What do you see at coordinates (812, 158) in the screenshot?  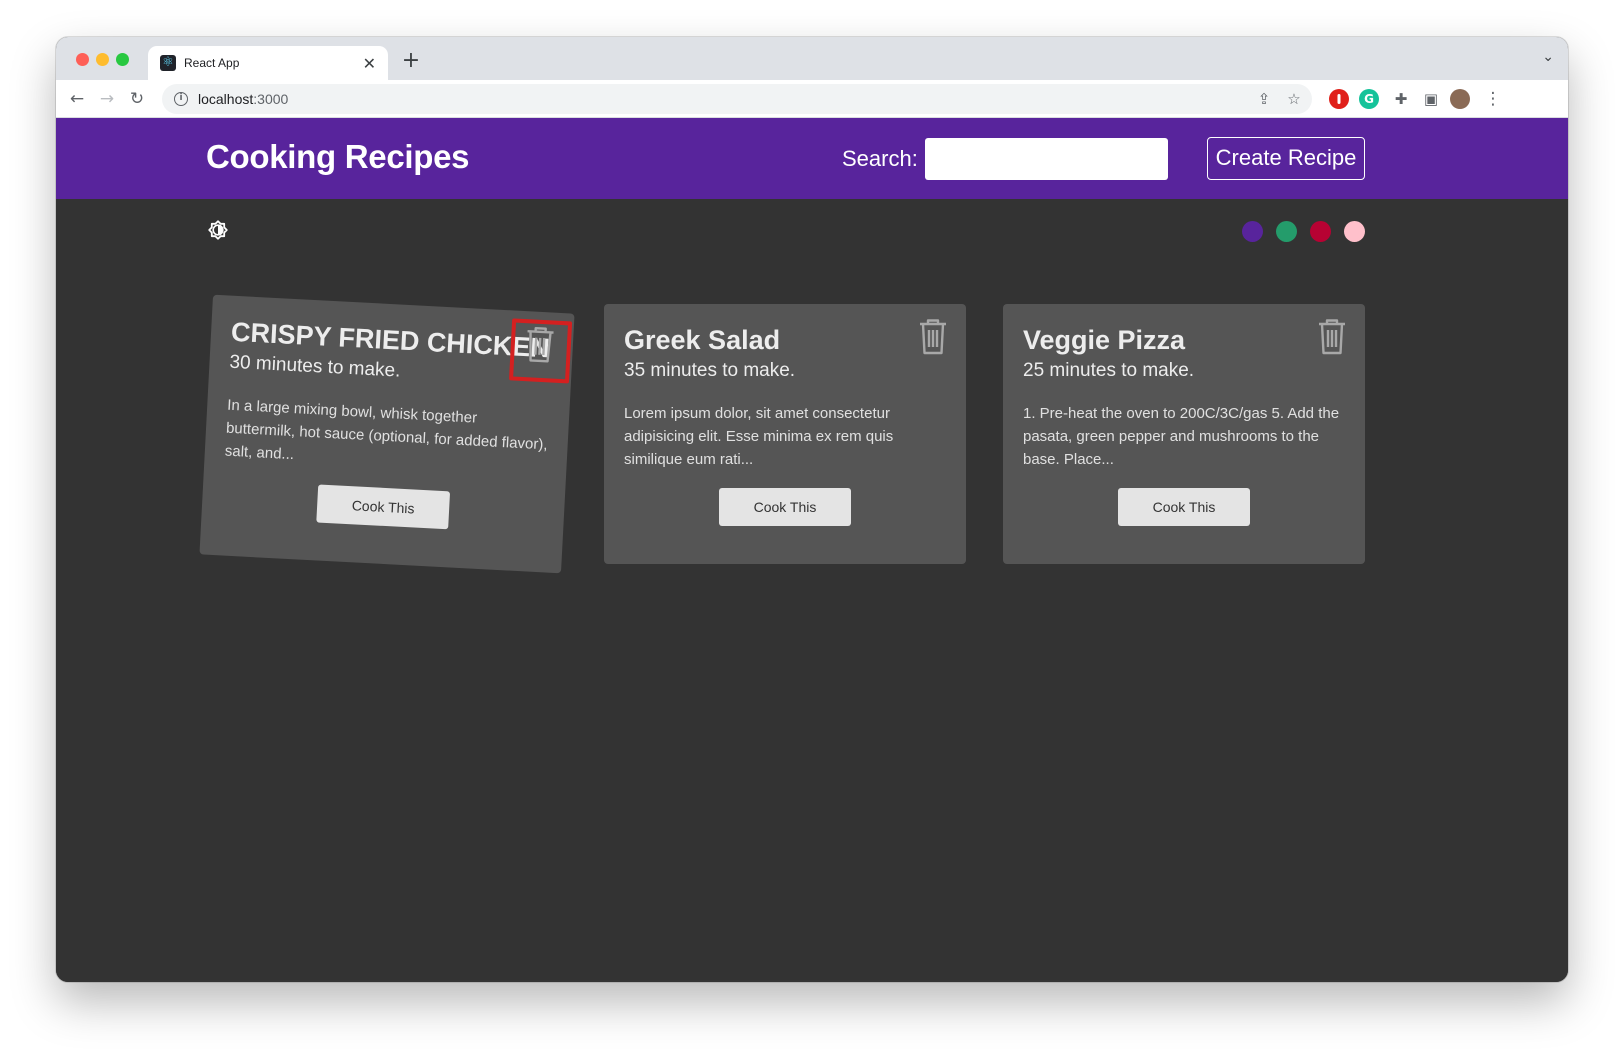 I see `app-navbar: Cooking Recipes Search: Create Recipe` at bounding box center [812, 158].